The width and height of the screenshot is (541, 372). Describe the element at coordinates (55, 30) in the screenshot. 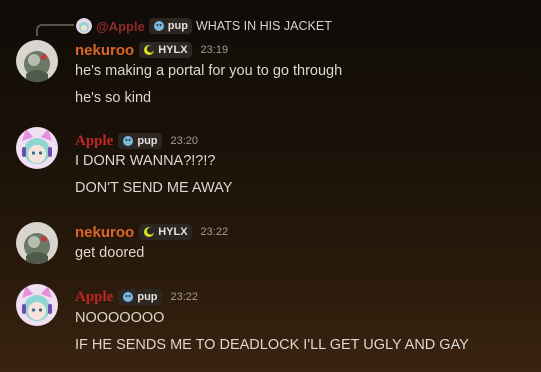

I see `reply-connector` at that location.